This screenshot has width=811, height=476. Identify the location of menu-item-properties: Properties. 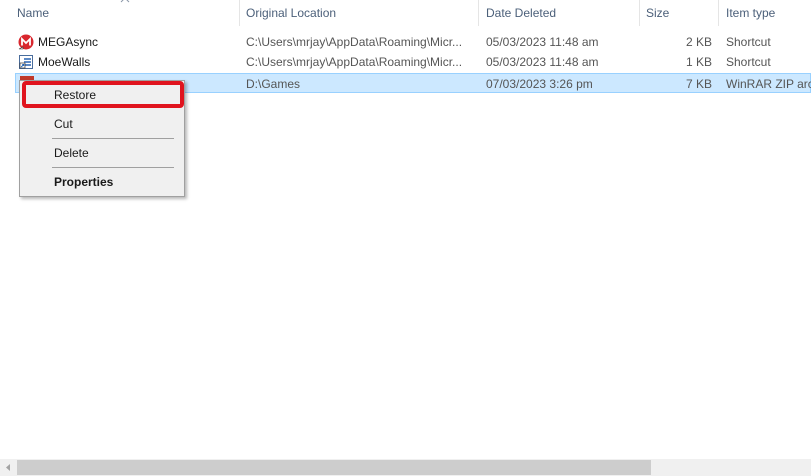
(102, 182).